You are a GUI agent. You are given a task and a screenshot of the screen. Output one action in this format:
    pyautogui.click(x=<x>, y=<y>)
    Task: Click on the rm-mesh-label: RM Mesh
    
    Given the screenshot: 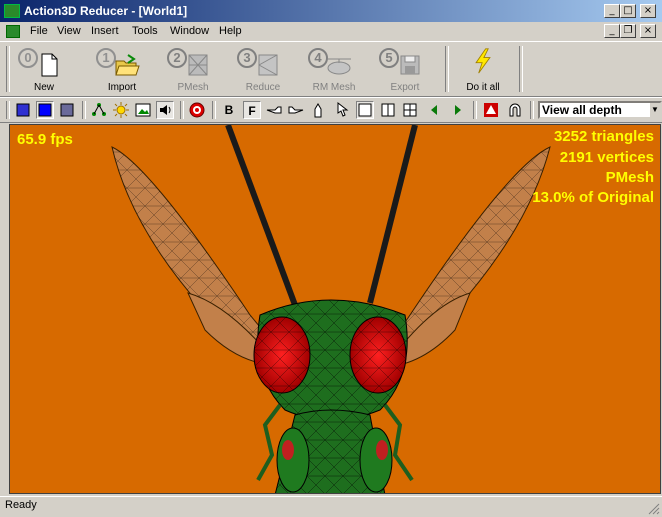 What is the action you would take?
    pyautogui.click(x=334, y=87)
    